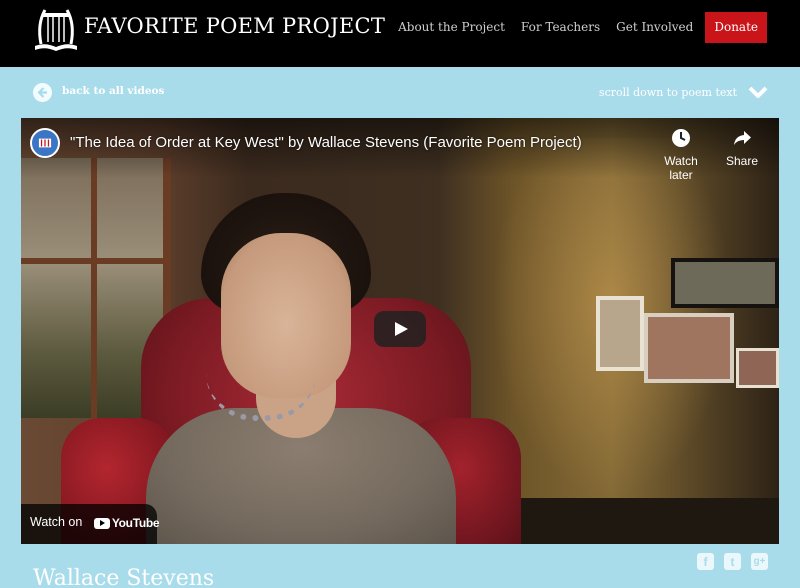  I want to click on channel-avatar-icon, so click(45, 143).